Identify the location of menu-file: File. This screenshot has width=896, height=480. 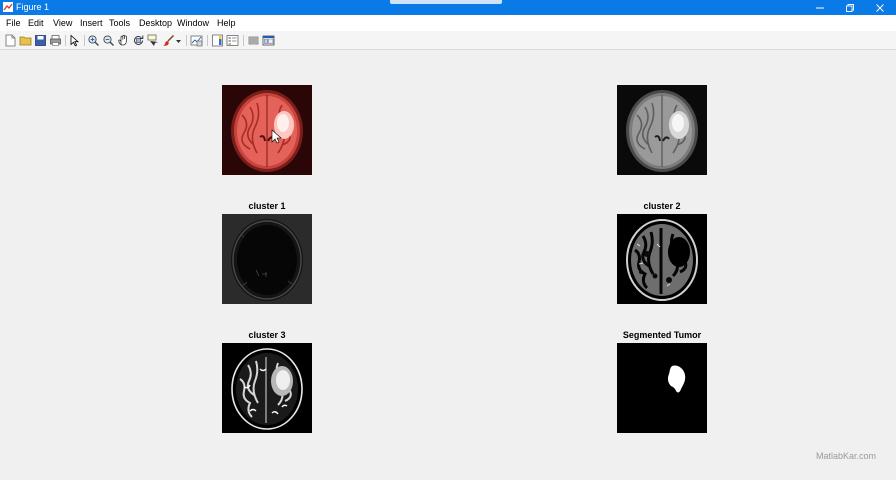
(13, 23).